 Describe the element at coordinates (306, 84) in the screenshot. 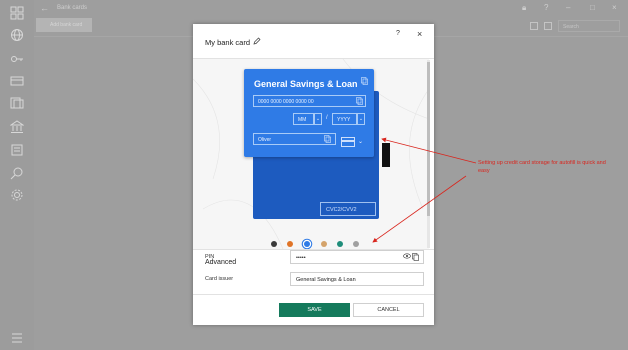

I see `card-bank-name: General Savings & Loan` at that location.